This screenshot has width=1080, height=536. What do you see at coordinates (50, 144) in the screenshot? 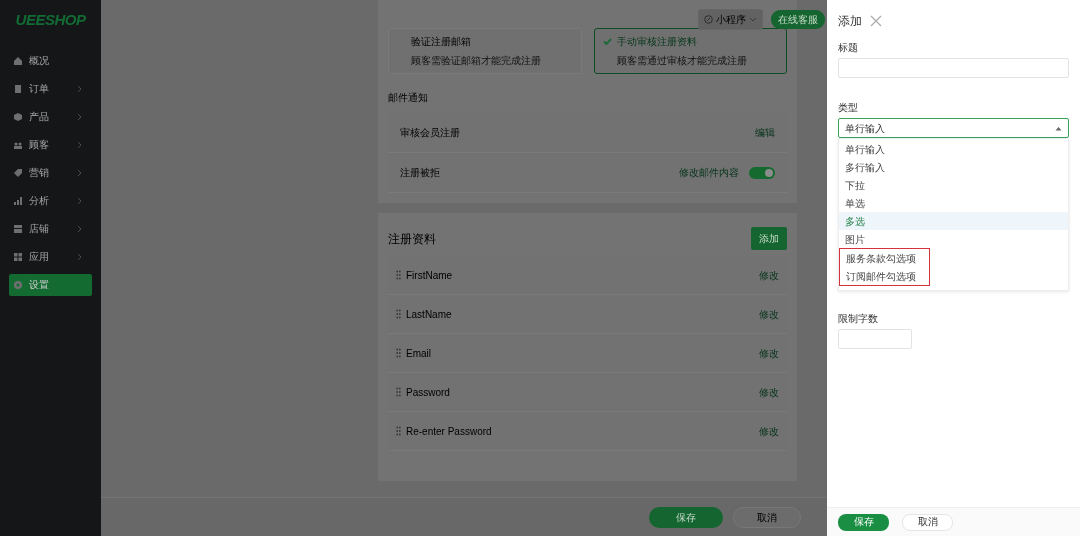
I see `sidebar-item: 顾客` at bounding box center [50, 144].